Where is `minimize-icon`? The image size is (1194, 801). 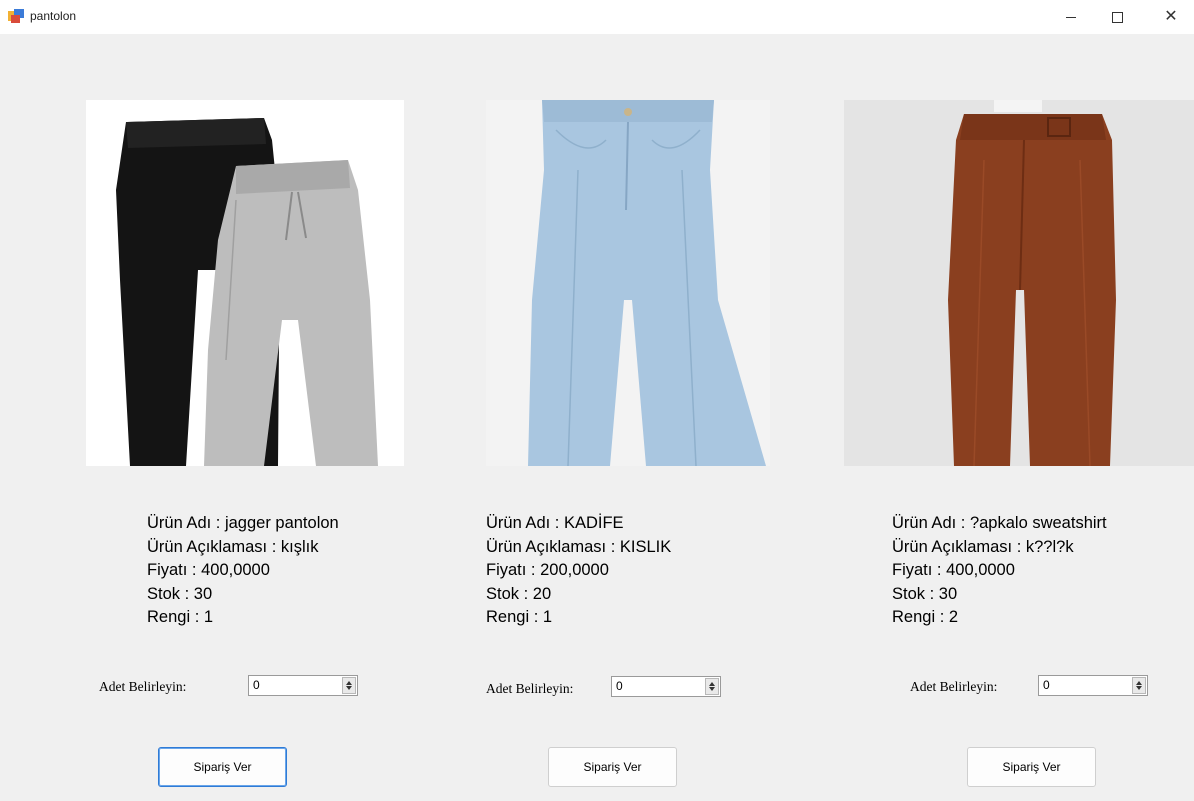
minimize-icon is located at coordinates (1071, 17).